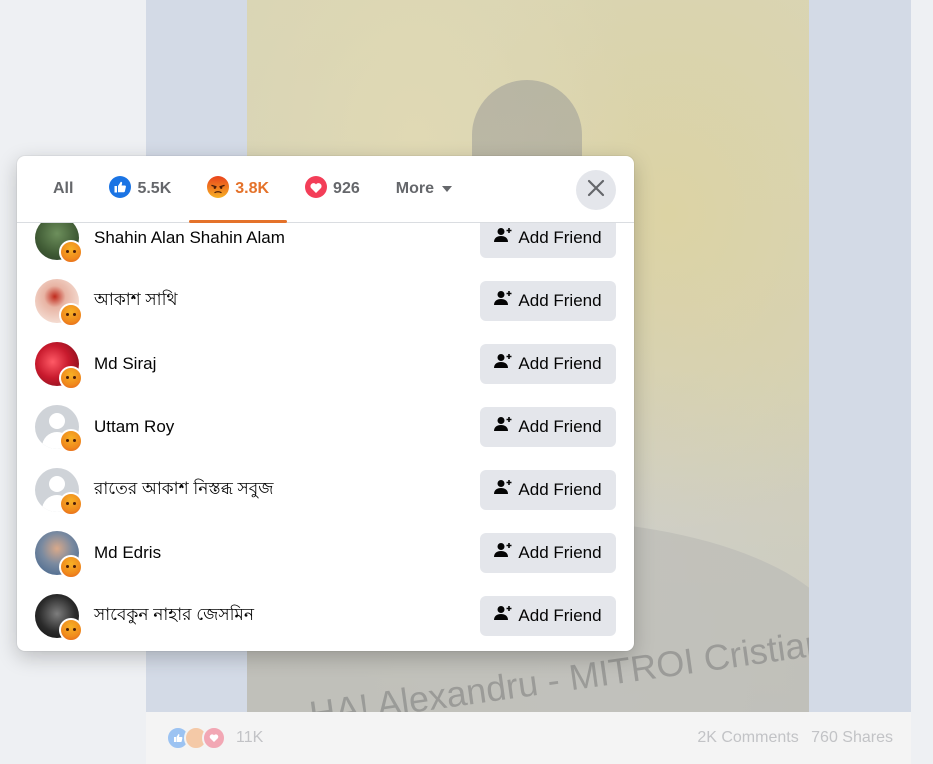 The height and width of the screenshot is (764, 933). What do you see at coordinates (346, 188) in the screenshot?
I see `tab-love-count: 926` at bounding box center [346, 188].